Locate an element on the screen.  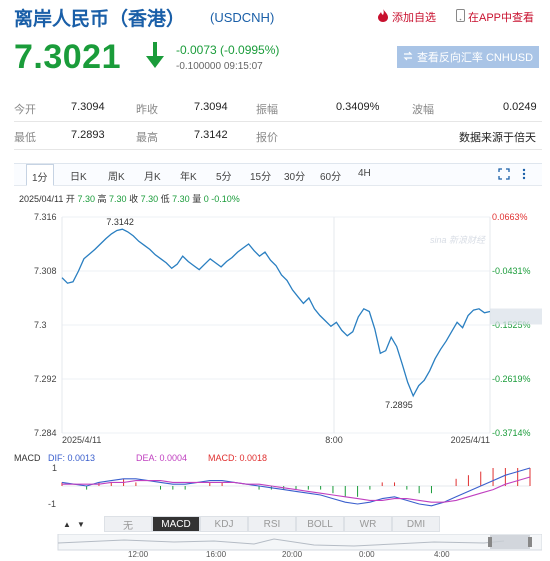
open-label: 今开 is located at coordinates (25, 110).